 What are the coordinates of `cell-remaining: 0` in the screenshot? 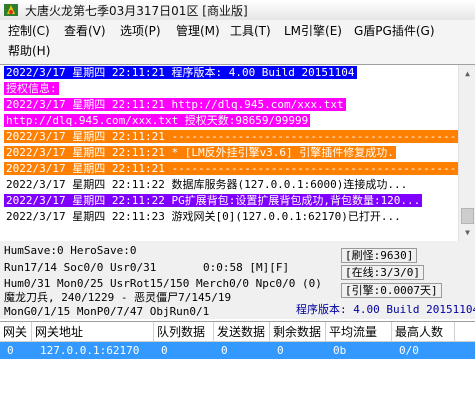 It's located at (280, 350).